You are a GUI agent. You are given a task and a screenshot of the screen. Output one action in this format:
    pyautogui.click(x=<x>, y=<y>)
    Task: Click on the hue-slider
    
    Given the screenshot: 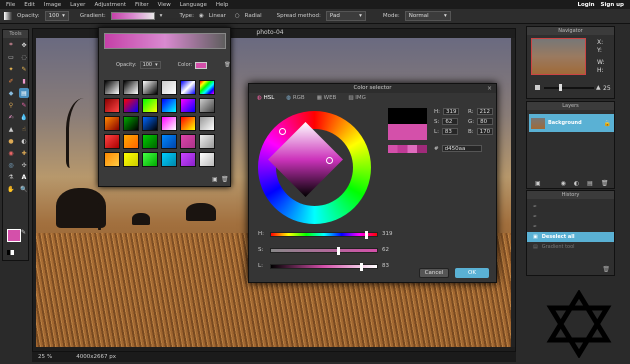 What is the action you would take?
    pyautogui.click(x=324, y=234)
    